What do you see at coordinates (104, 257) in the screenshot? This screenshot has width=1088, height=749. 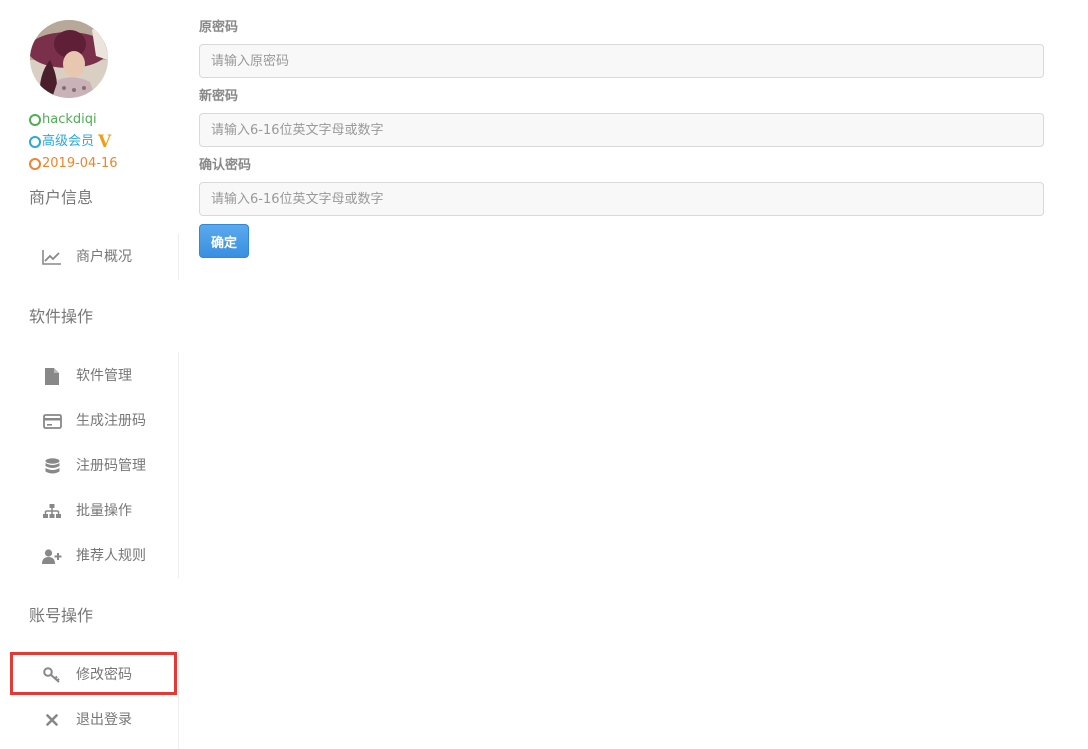 I see `sidebar-item-label: 商户概况` at bounding box center [104, 257].